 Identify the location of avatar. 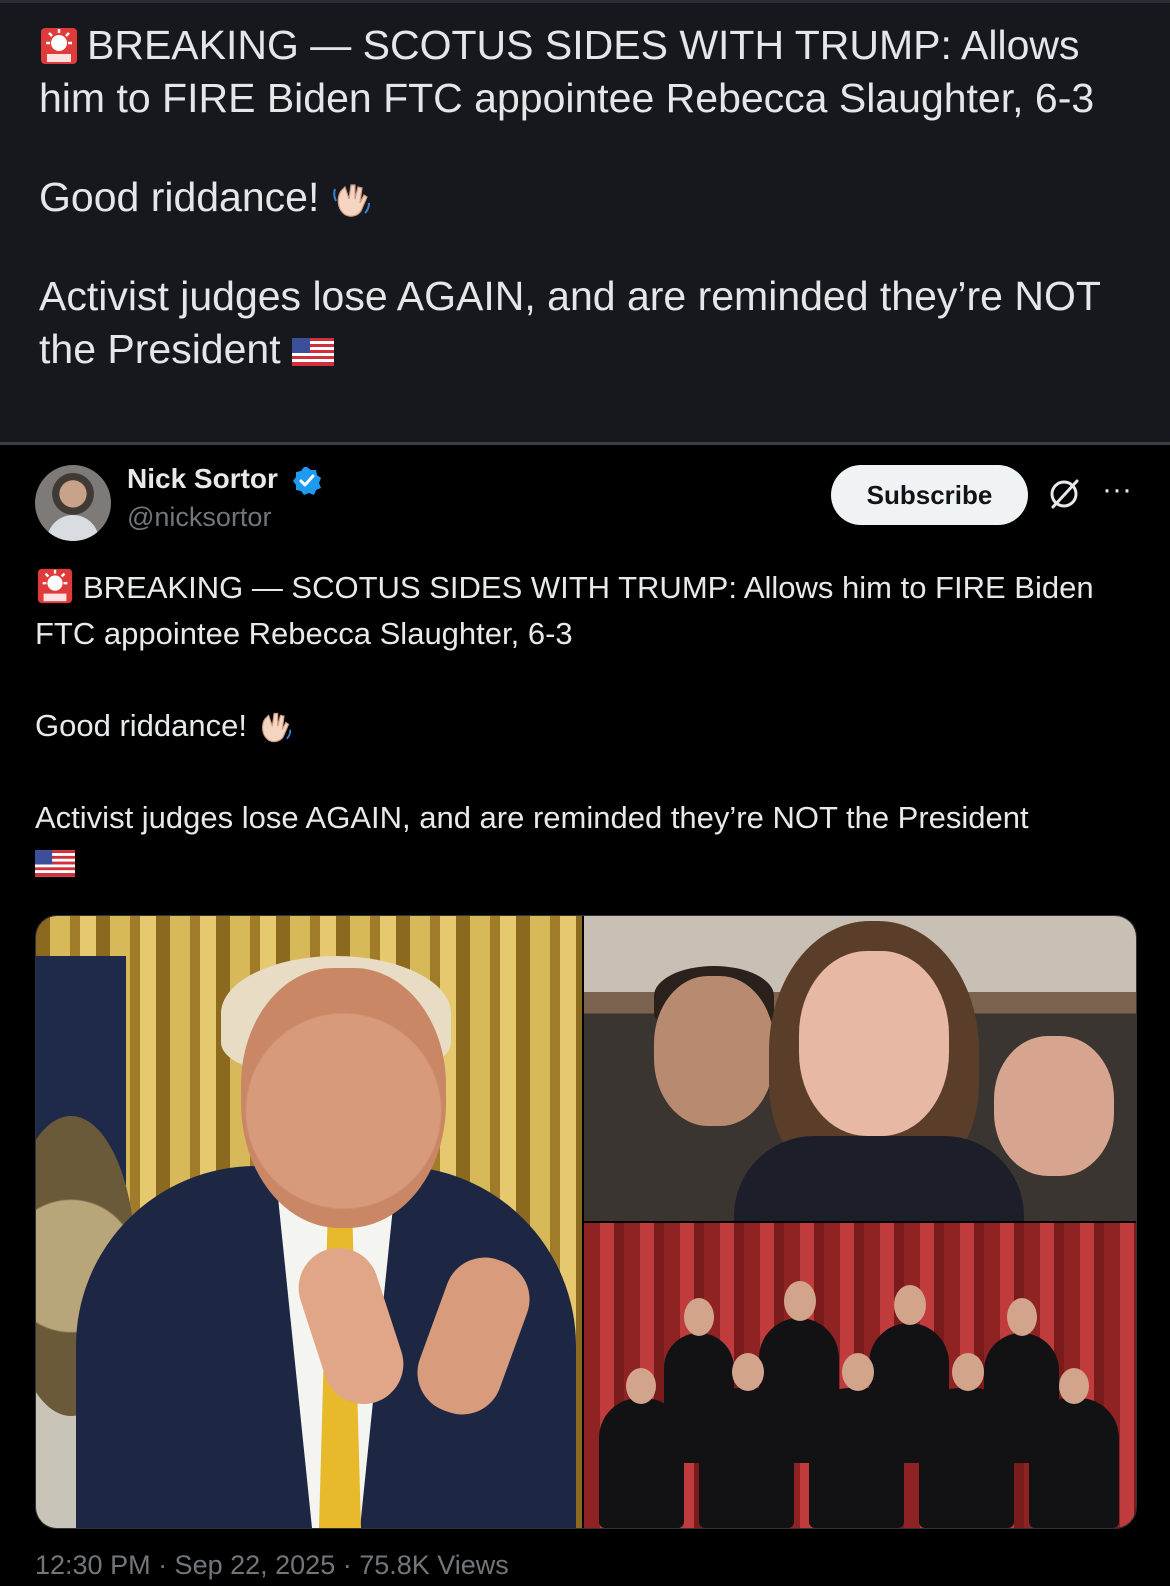
(73, 503).